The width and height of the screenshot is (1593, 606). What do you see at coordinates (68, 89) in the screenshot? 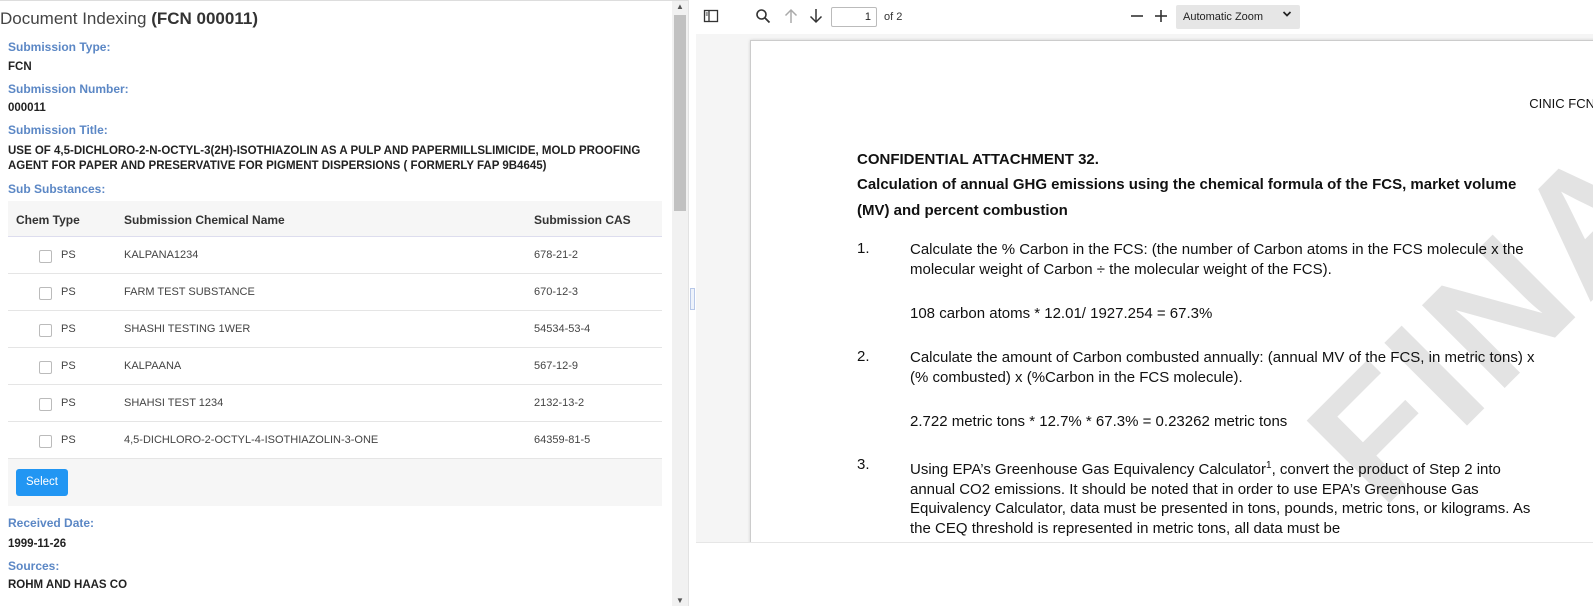
I see `submission-number-label: Submission Number:` at bounding box center [68, 89].